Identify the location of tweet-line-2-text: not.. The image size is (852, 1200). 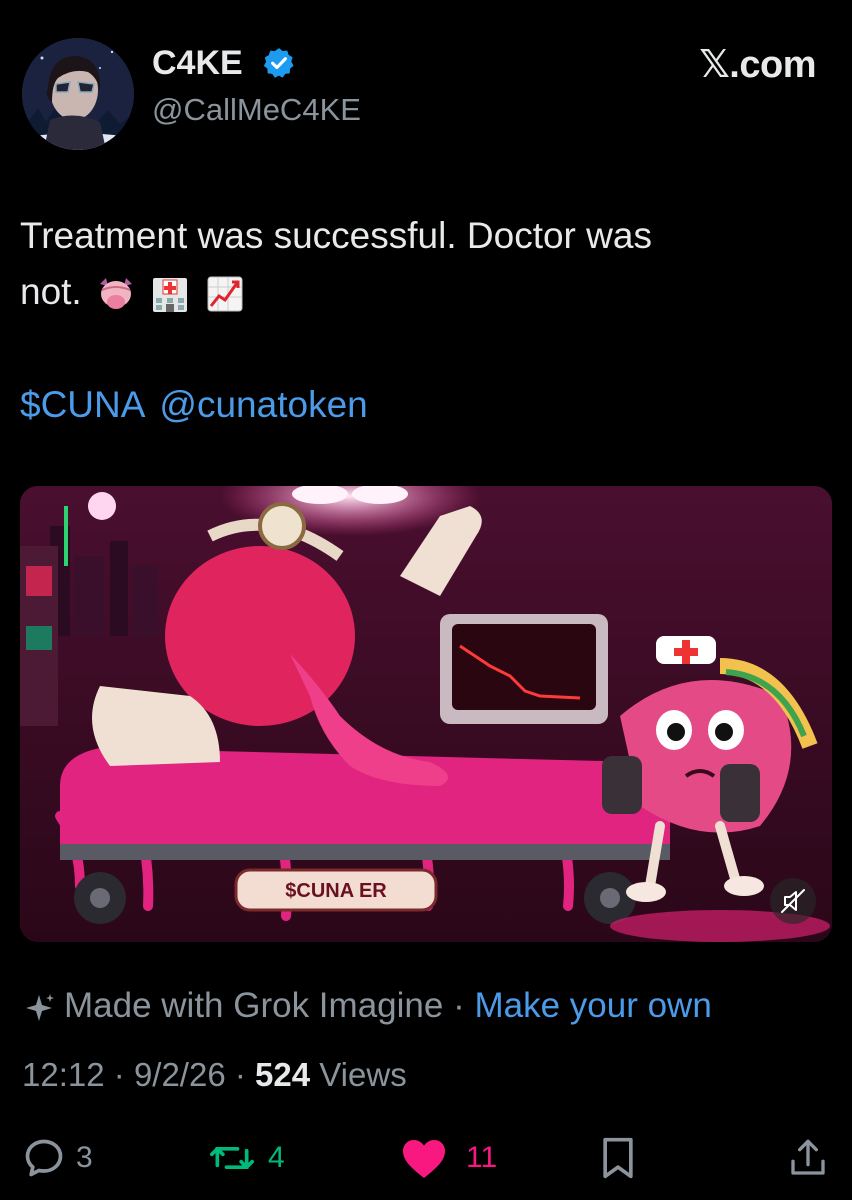
(51, 291).